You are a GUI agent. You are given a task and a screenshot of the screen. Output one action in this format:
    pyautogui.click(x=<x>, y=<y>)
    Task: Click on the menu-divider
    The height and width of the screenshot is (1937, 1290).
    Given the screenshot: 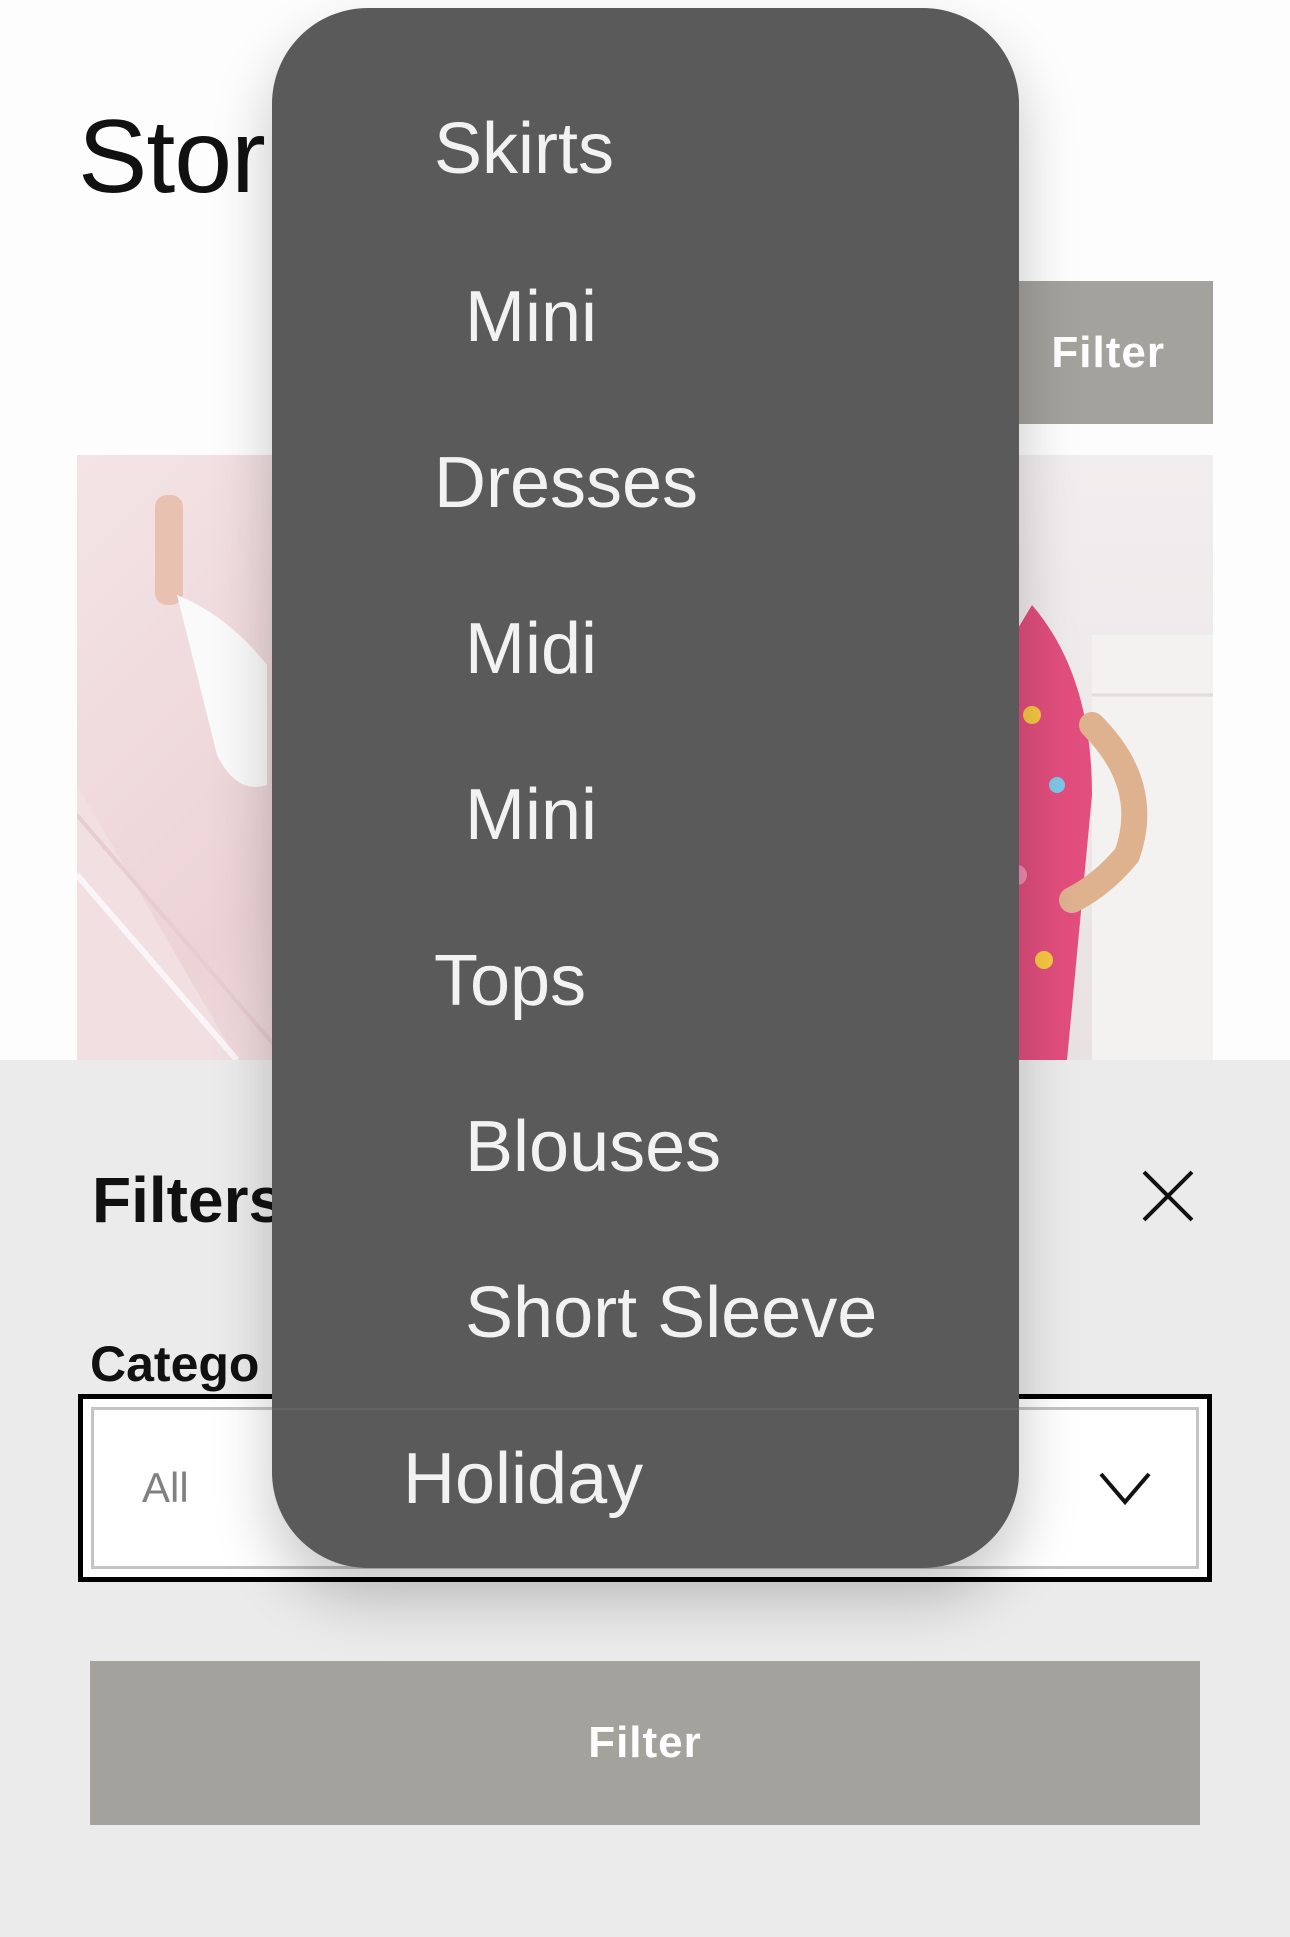 What is the action you would take?
    pyautogui.click(x=645, y=1409)
    